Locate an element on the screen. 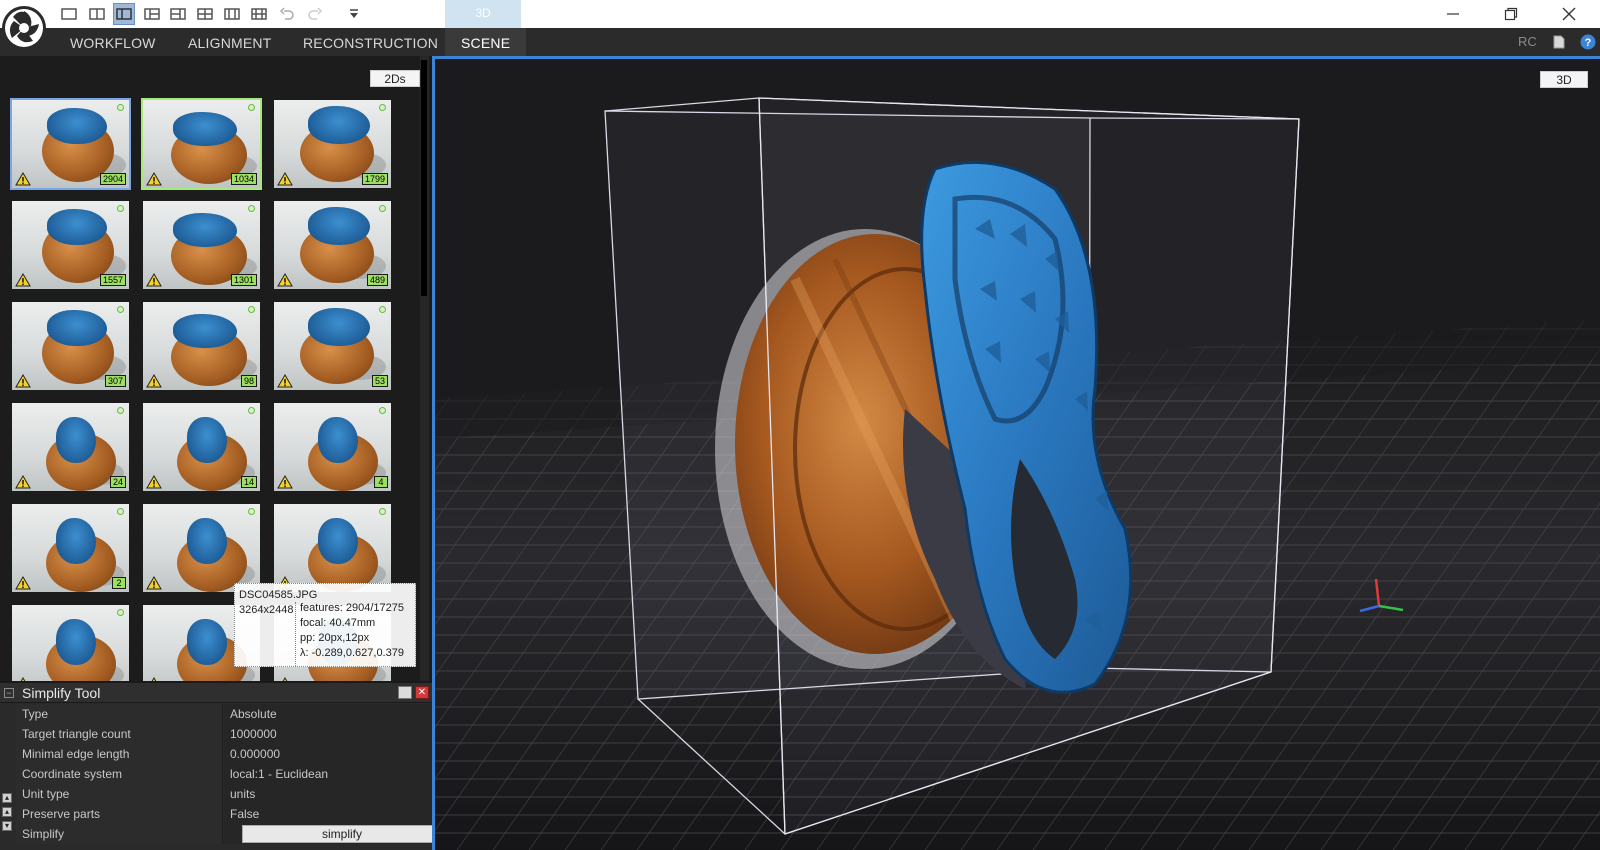 This screenshot has width=1600, height=850. thumbnail-image is located at coordinates (70, 643).